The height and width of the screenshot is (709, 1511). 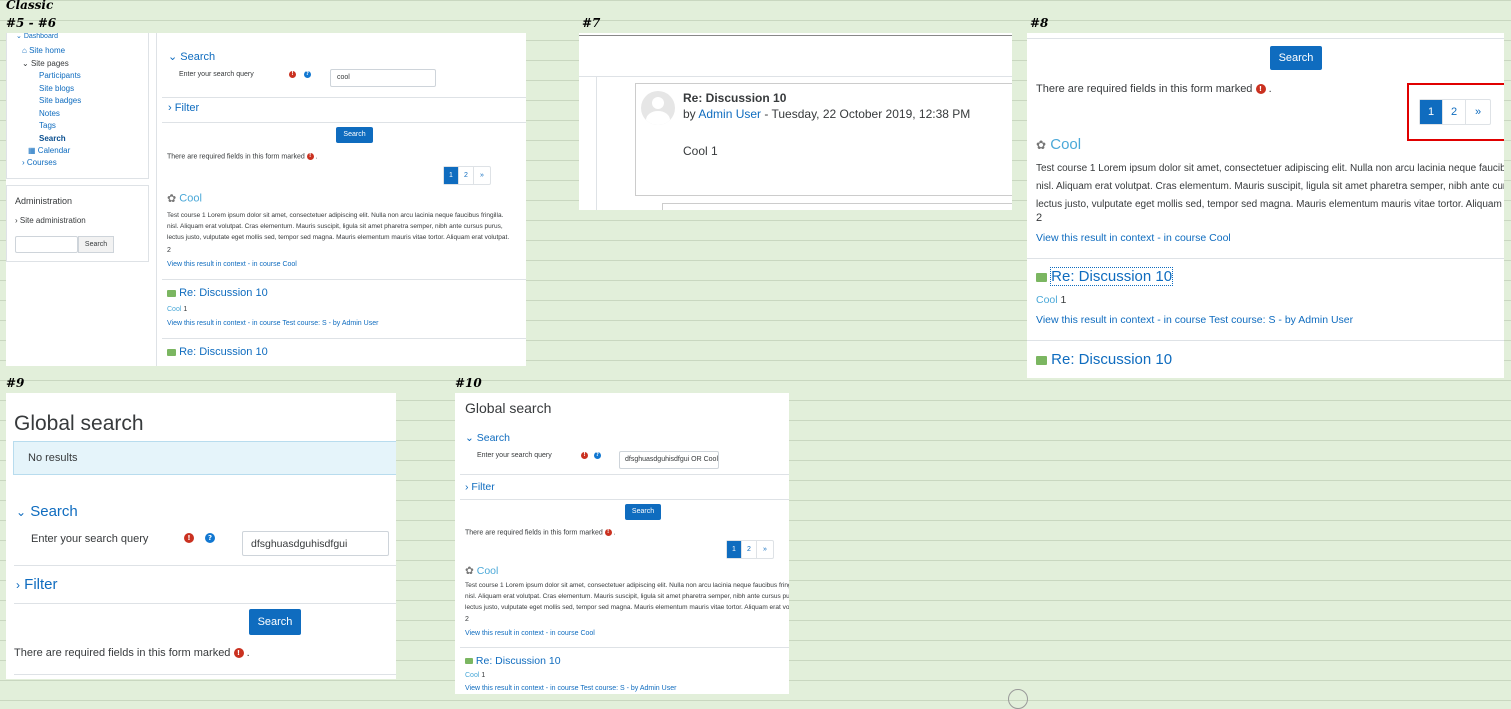 What do you see at coordinates (596, 143) in the screenshot?
I see `thread-line` at bounding box center [596, 143].